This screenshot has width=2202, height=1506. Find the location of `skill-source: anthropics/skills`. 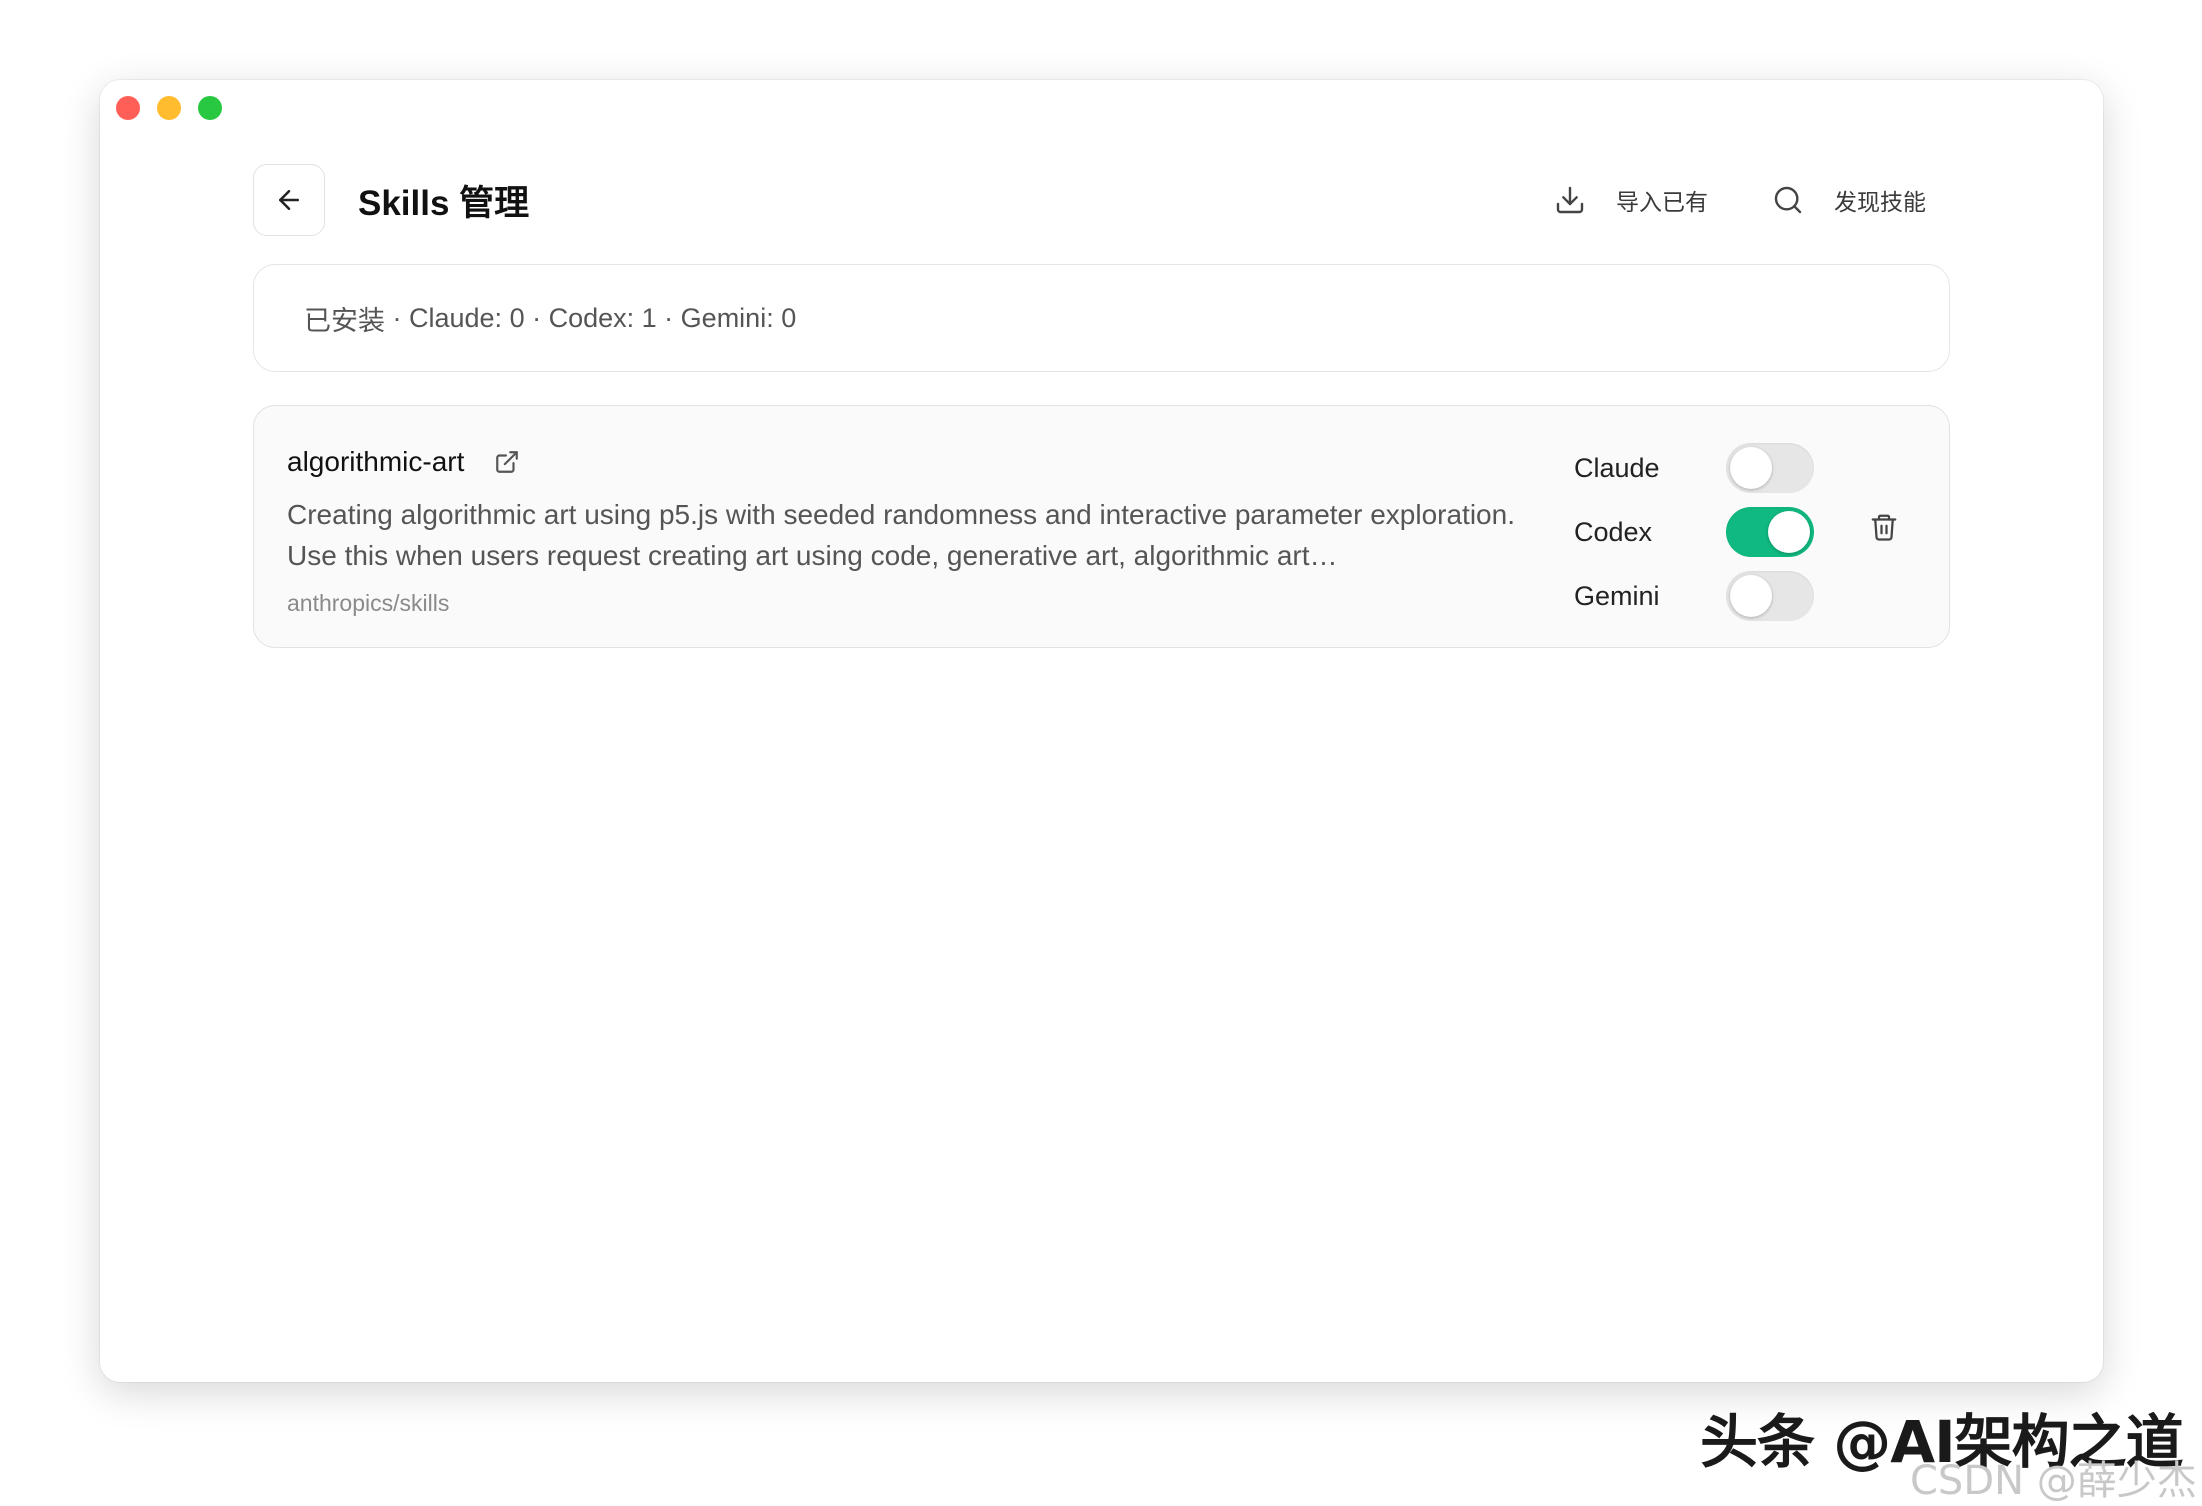

skill-source: anthropics/skills is located at coordinates (368, 603).